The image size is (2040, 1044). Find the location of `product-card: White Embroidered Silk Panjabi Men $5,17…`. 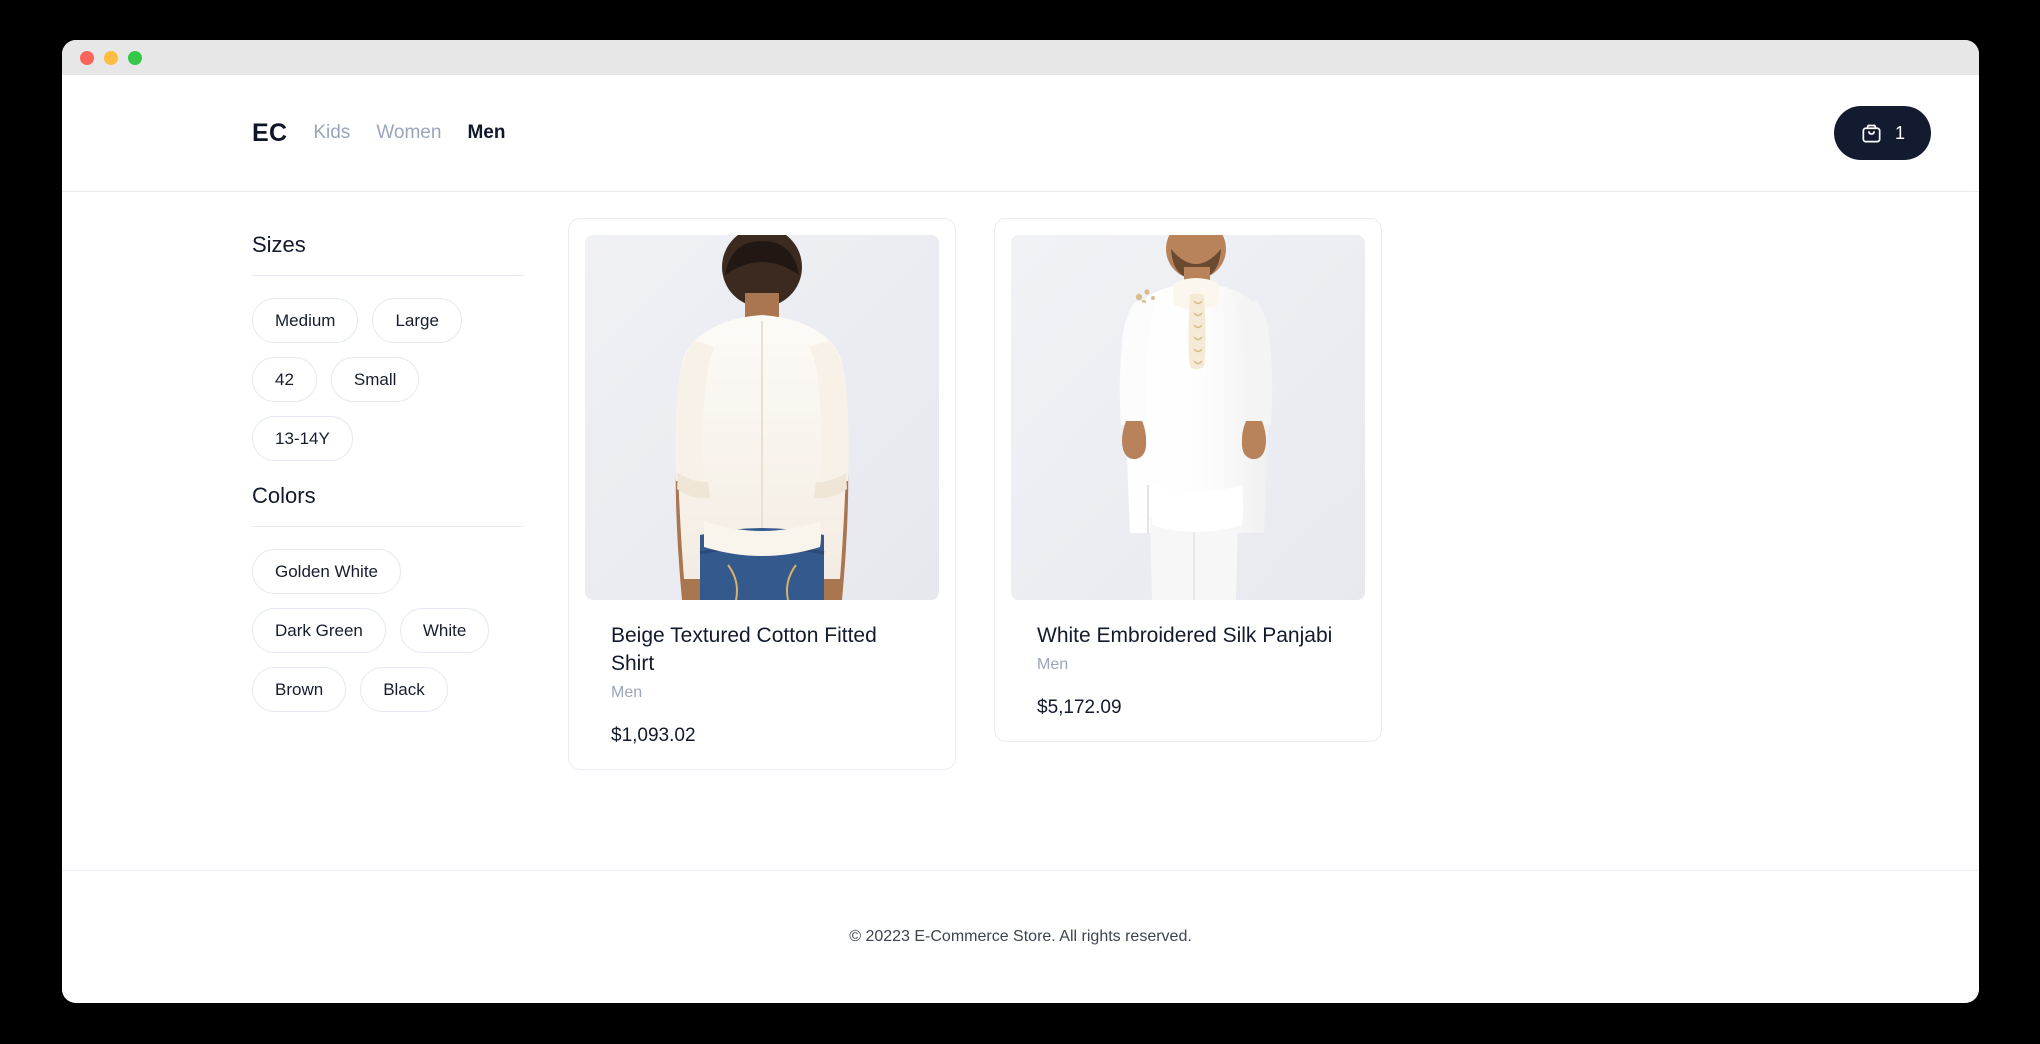

product-card: White Embroidered Silk Panjabi Men $5,17… is located at coordinates (1188, 480).